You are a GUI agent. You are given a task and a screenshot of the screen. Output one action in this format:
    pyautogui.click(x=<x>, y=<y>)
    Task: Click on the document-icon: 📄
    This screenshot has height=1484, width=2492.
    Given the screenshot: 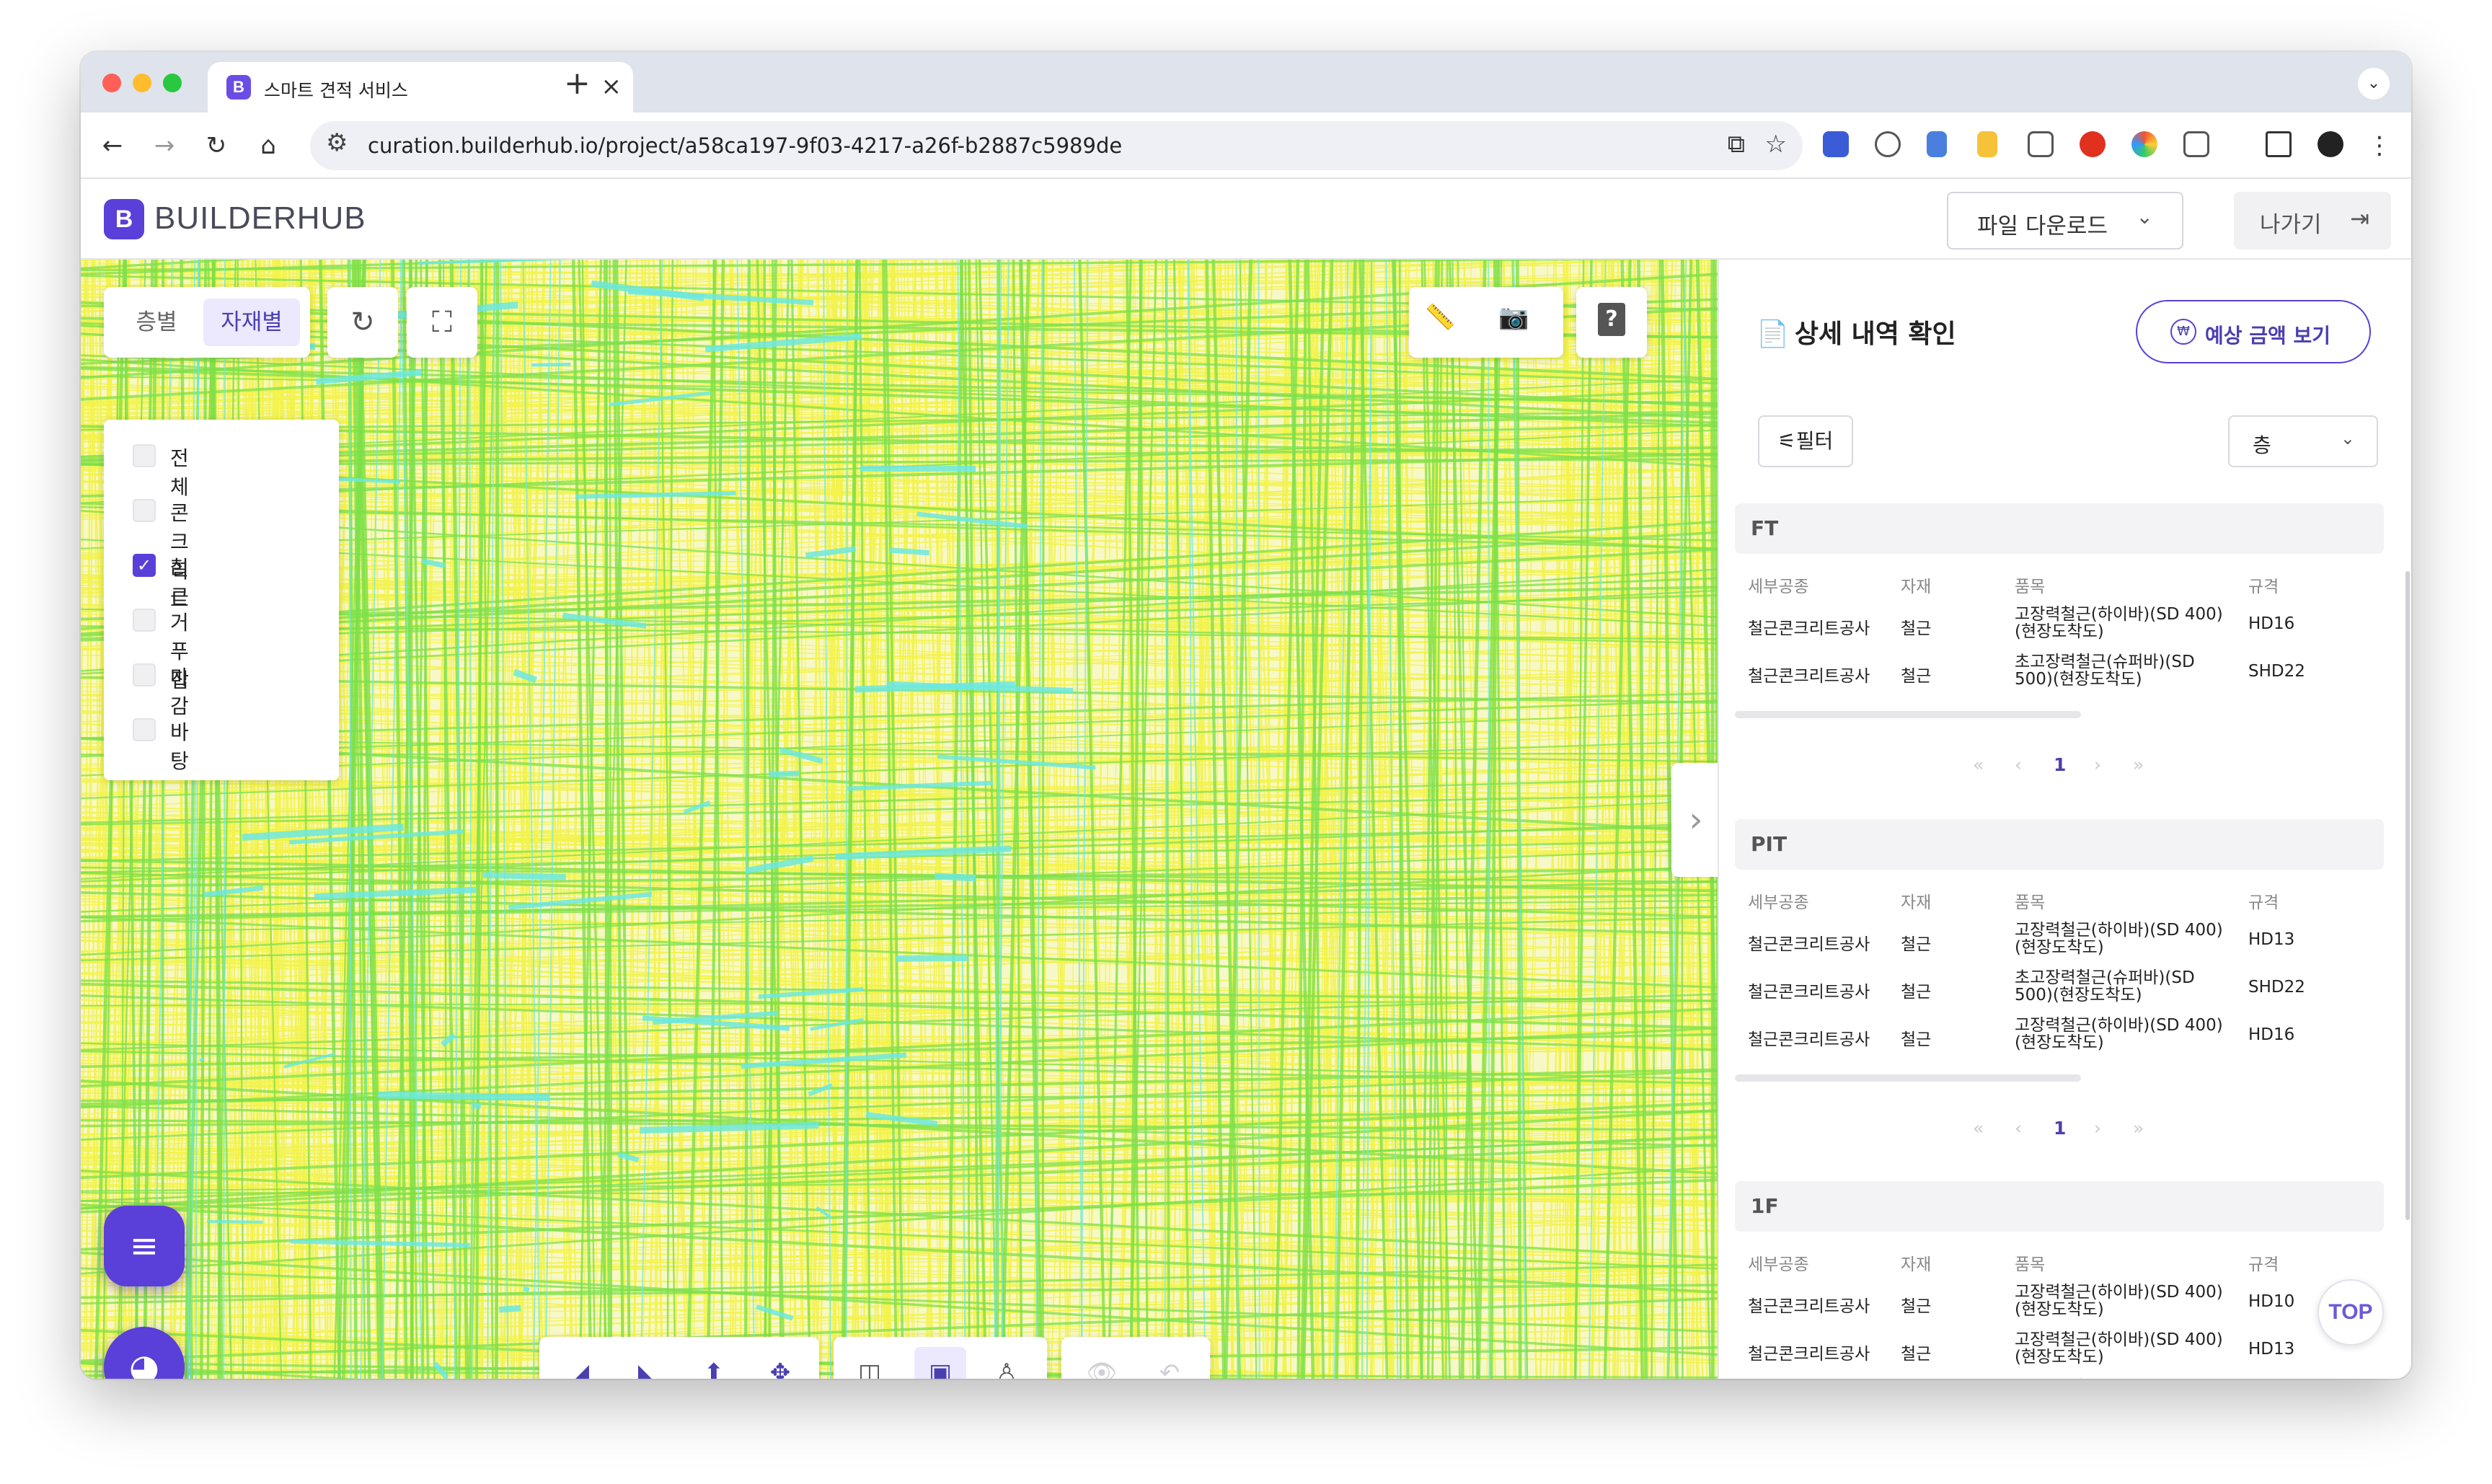 What is the action you would take?
    pyautogui.click(x=1773, y=334)
    